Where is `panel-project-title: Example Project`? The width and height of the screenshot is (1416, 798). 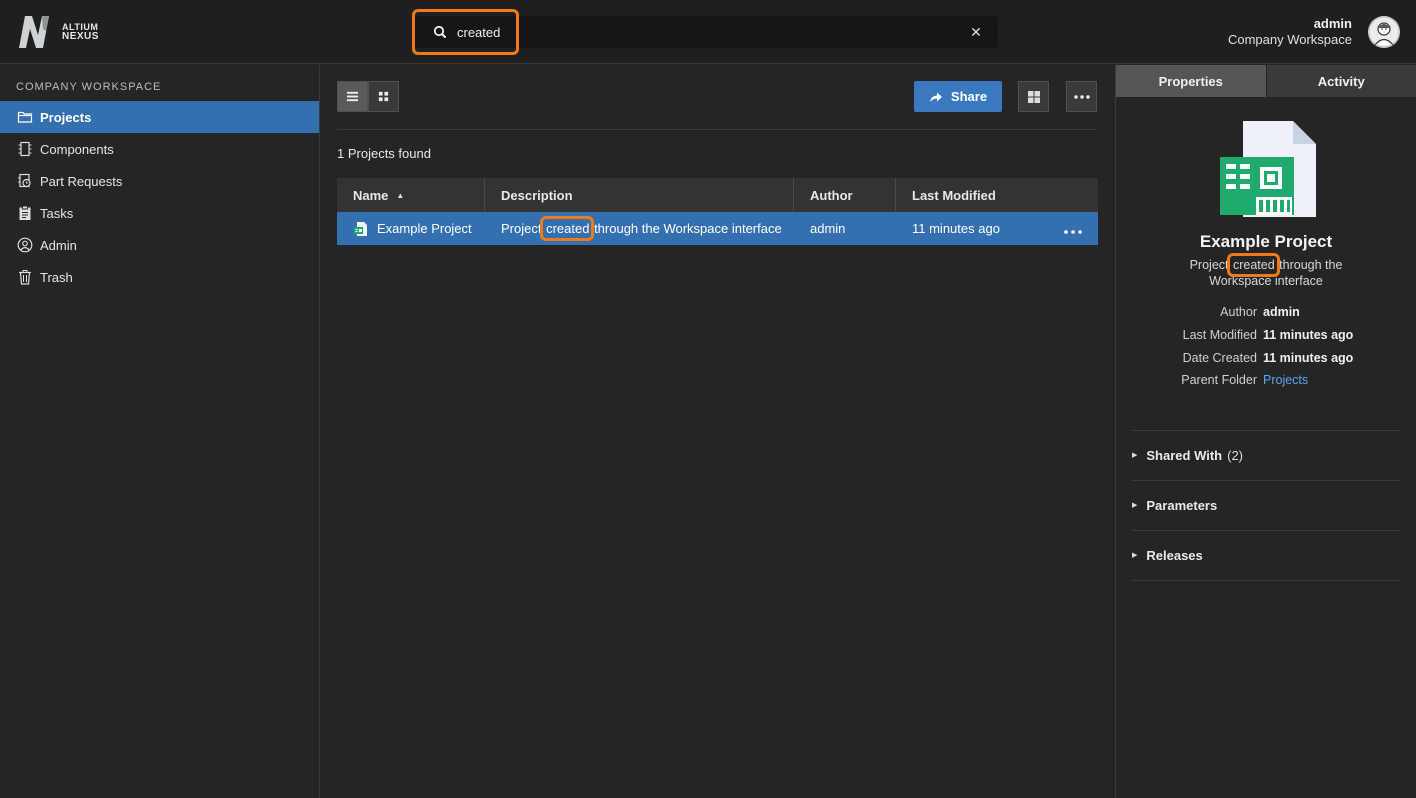 panel-project-title: Example Project is located at coordinates (1266, 241).